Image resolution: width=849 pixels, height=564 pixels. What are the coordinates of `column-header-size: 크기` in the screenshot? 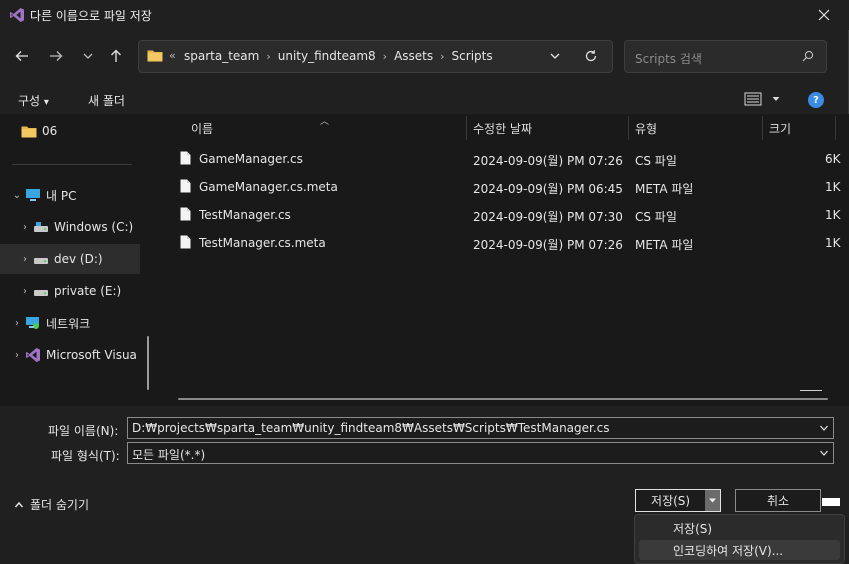 It's located at (780, 128).